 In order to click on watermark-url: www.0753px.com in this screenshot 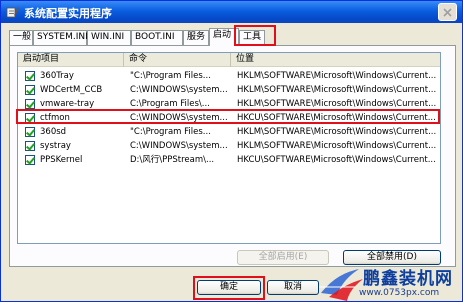, I will do `click(399, 293)`.